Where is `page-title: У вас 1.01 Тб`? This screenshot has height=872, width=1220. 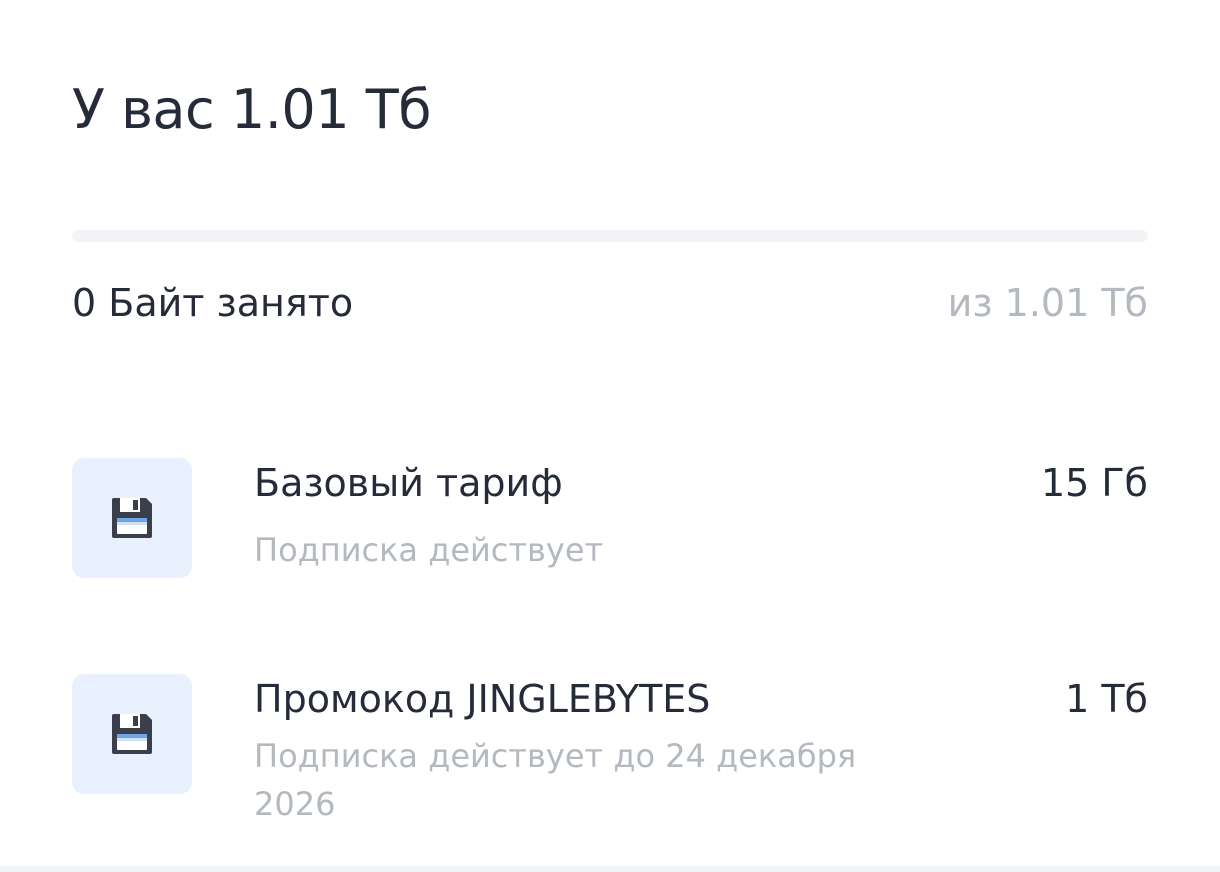 page-title: У вас 1.01 Тб is located at coordinates (252, 109).